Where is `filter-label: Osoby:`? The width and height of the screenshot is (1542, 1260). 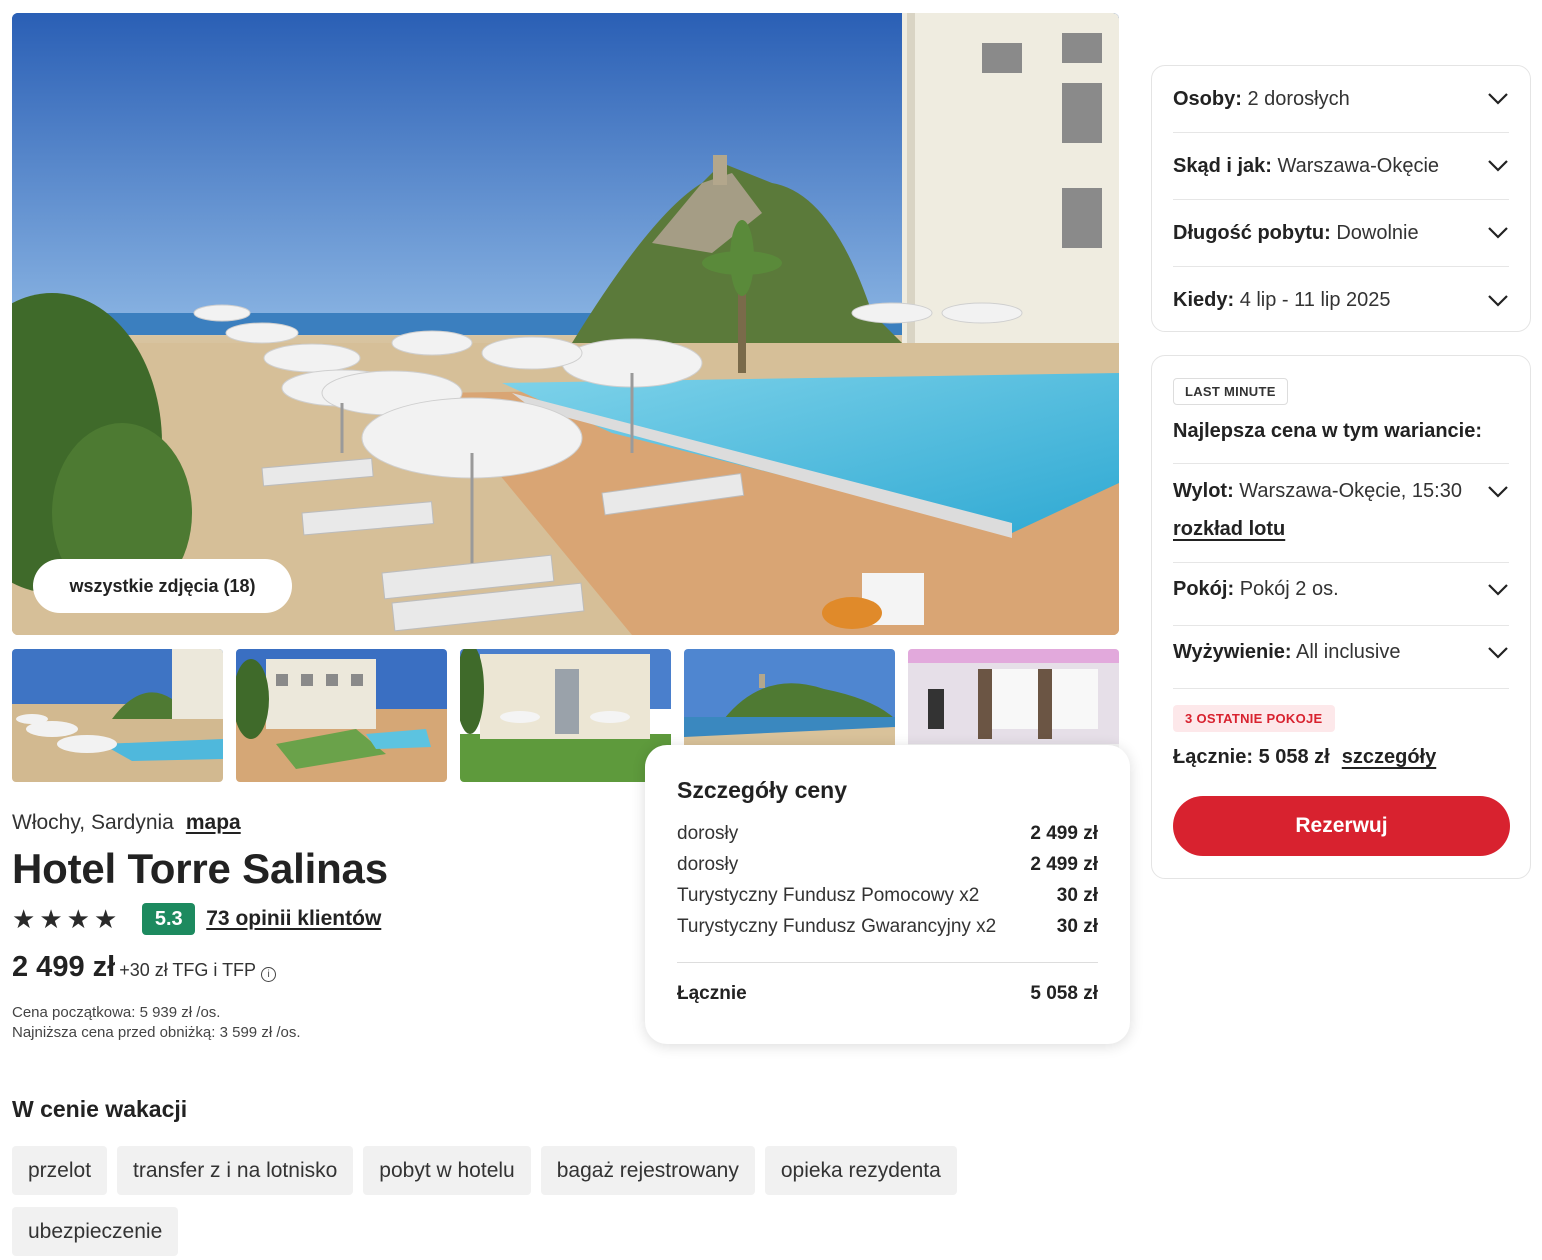 filter-label: Osoby: is located at coordinates (1207, 98).